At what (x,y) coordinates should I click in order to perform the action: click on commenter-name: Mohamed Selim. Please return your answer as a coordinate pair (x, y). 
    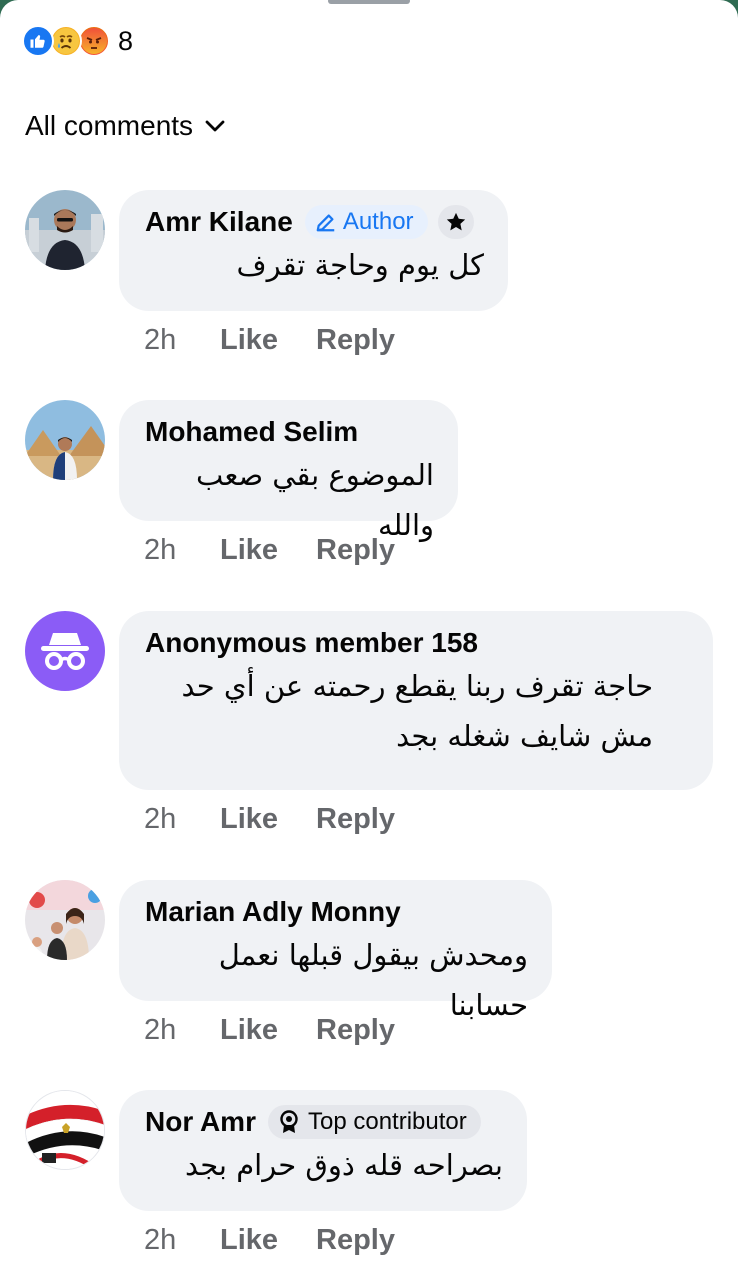
    Looking at the image, I should click on (251, 432).